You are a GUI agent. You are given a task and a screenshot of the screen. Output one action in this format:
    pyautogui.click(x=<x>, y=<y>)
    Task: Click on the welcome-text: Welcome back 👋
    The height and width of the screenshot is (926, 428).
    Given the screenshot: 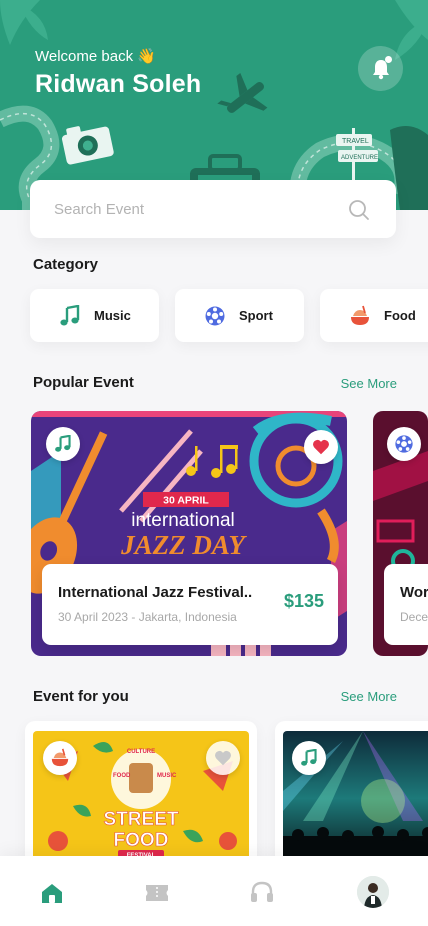 What is the action you would take?
    pyautogui.click(x=95, y=56)
    